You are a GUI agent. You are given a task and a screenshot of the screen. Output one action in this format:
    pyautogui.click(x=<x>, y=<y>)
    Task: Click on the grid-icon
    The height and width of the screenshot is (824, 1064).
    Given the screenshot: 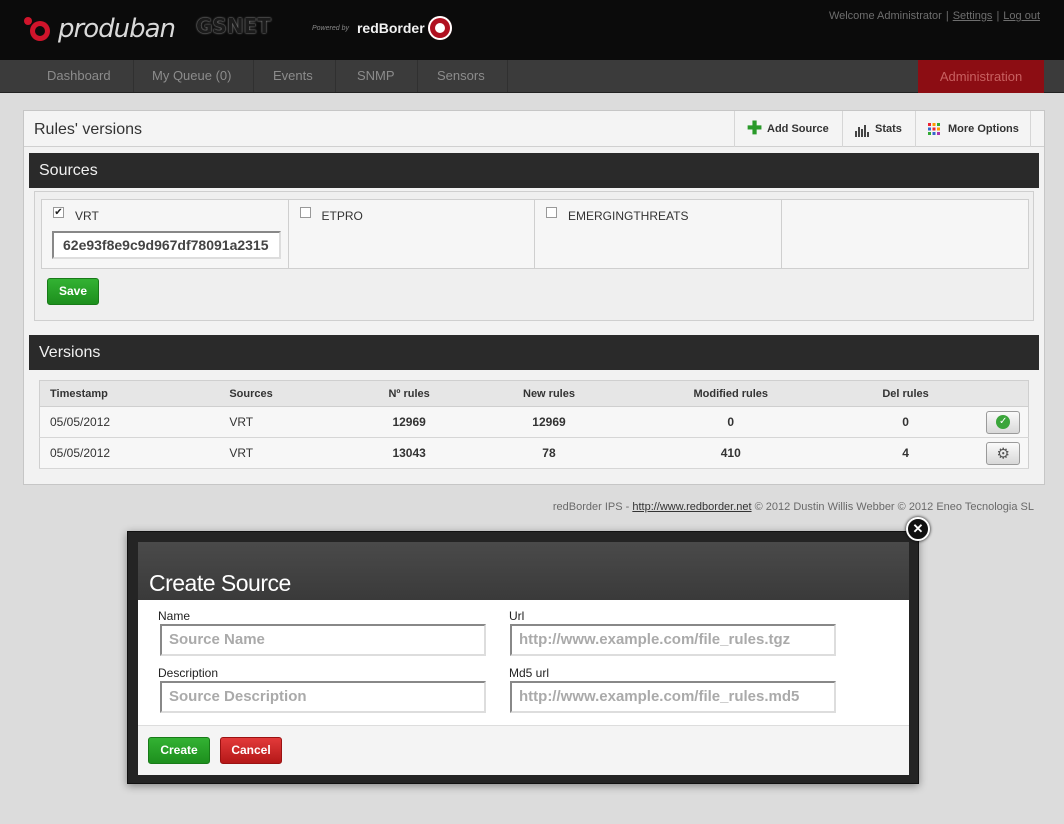 What is the action you would take?
    pyautogui.click(x=935, y=130)
    